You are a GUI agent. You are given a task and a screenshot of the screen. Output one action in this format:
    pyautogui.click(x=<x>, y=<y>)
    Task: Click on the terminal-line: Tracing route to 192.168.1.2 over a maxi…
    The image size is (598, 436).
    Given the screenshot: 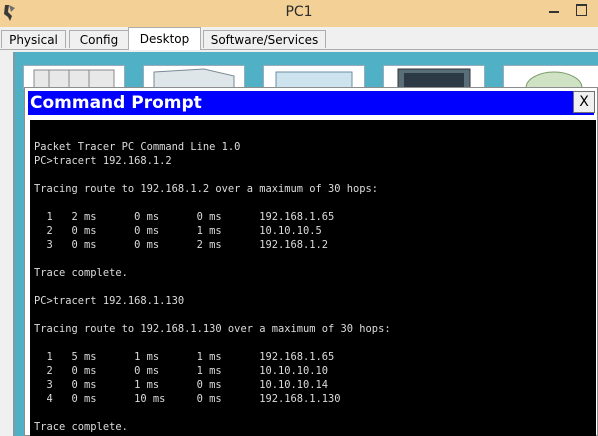 What is the action you would take?
    pyautogui.click(x=206, y=189)
    